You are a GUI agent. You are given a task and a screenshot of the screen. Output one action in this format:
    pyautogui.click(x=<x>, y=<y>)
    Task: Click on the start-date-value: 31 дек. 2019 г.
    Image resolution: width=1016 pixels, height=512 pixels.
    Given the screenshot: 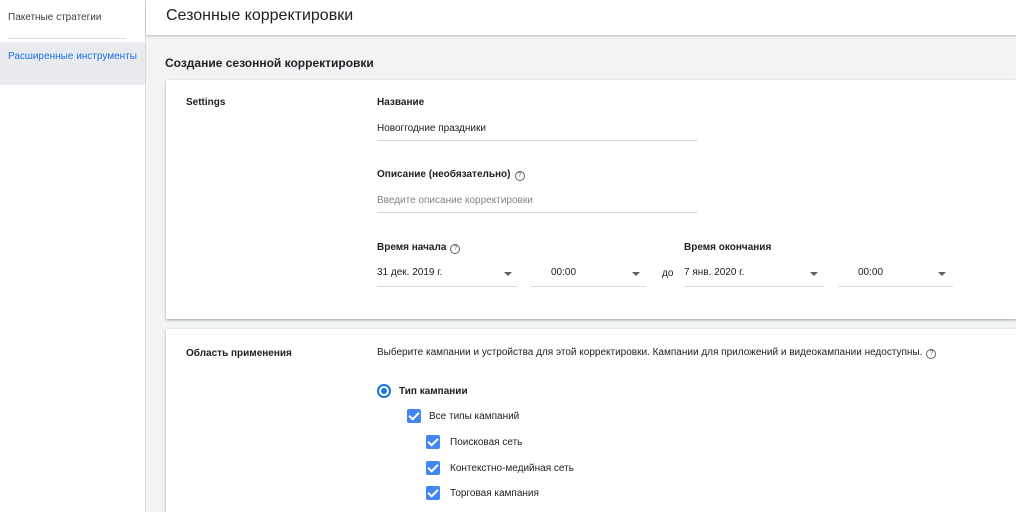 What is the action you would take?
    pyautogui.click(x=410, y=272)
    